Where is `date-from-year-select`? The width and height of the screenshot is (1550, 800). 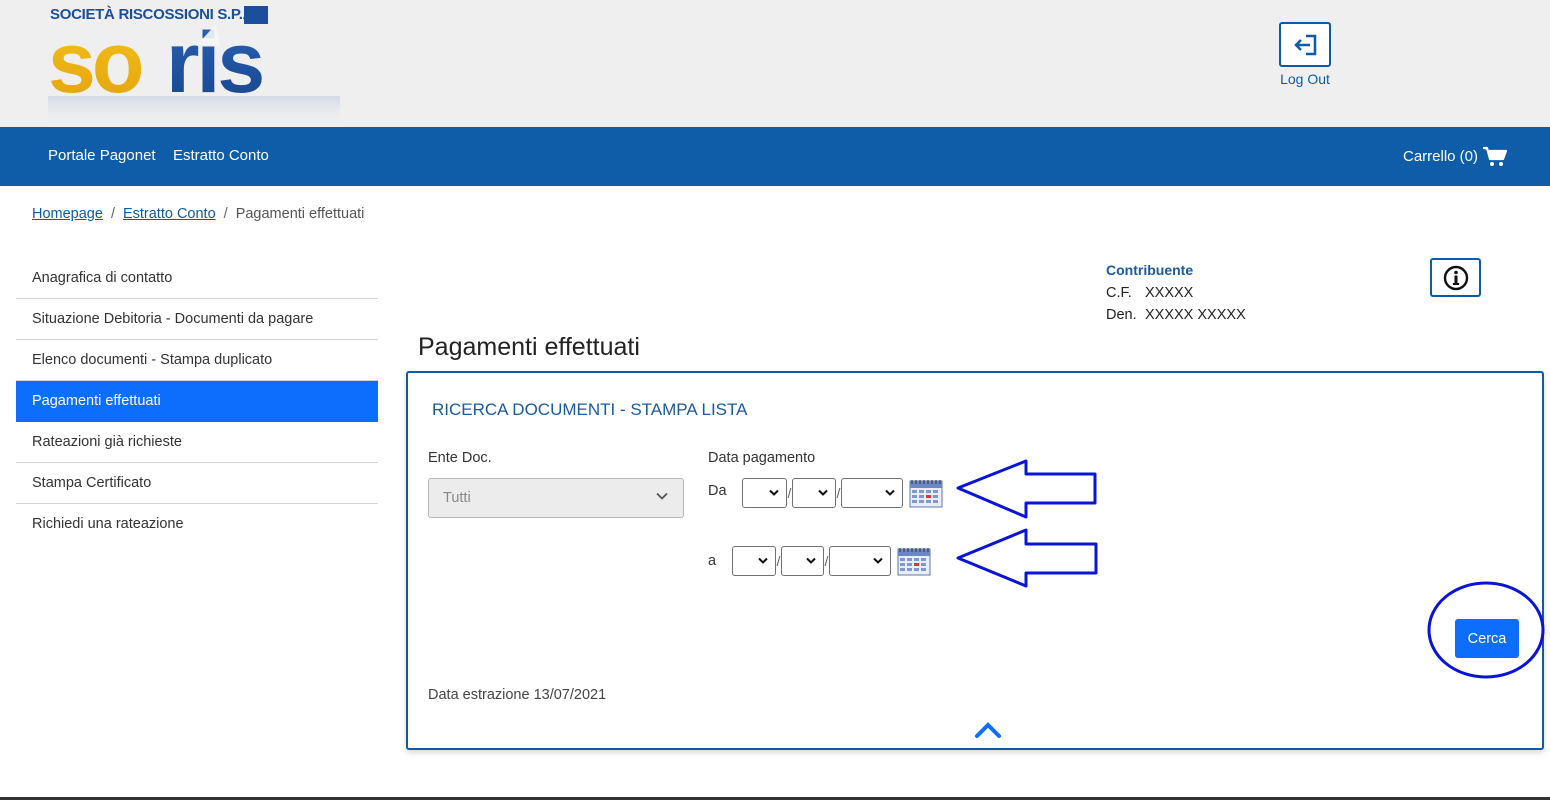 date-from-year-select is located at coordinates (872, 493).